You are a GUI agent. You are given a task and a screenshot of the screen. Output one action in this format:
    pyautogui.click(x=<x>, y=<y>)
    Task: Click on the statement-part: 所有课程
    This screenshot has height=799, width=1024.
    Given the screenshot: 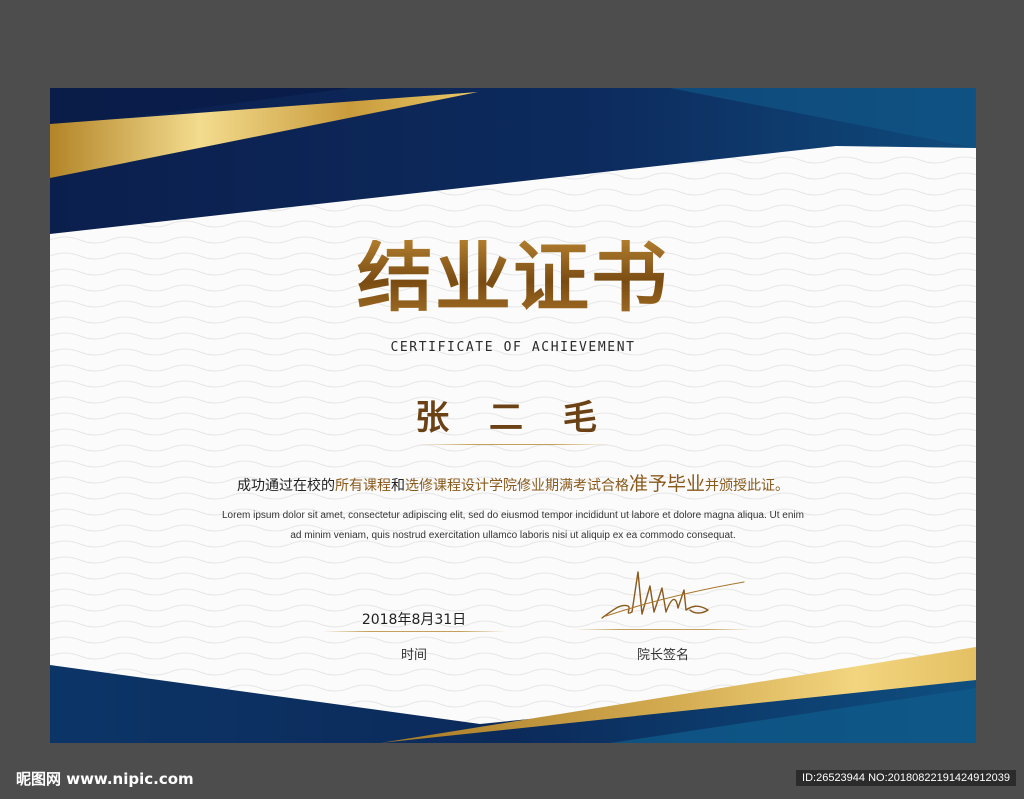 What is the action you would take?
    pyautogui.click(x=362, y=486)
    